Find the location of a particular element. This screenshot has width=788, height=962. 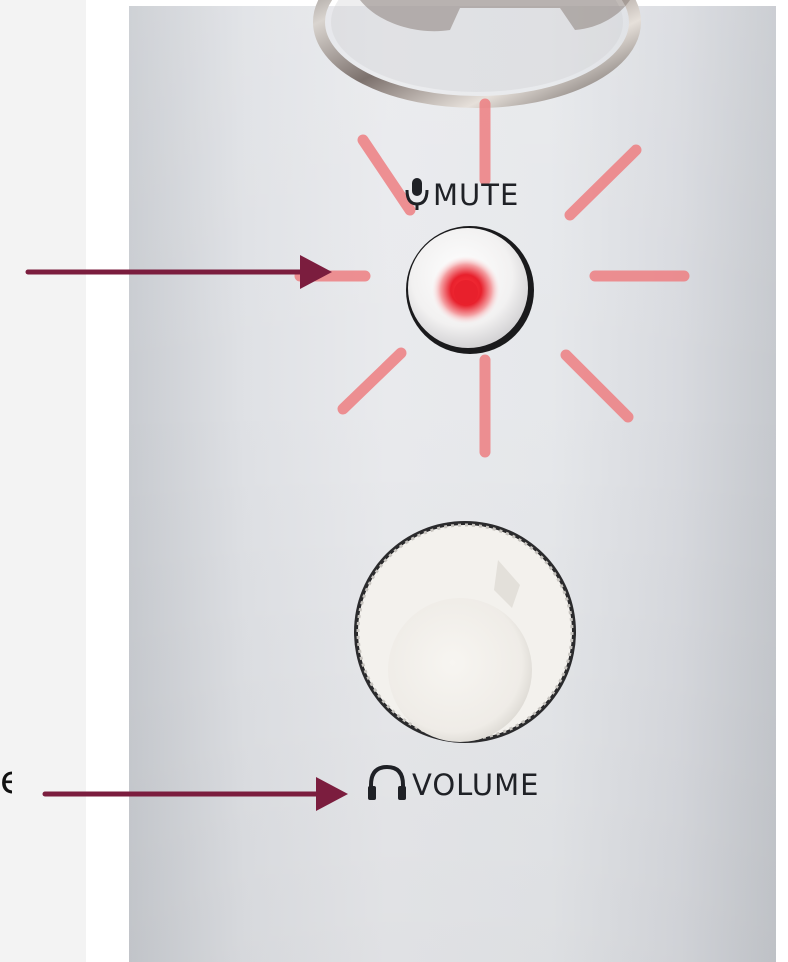

headphones-icon is located at coordinates (387, 782).